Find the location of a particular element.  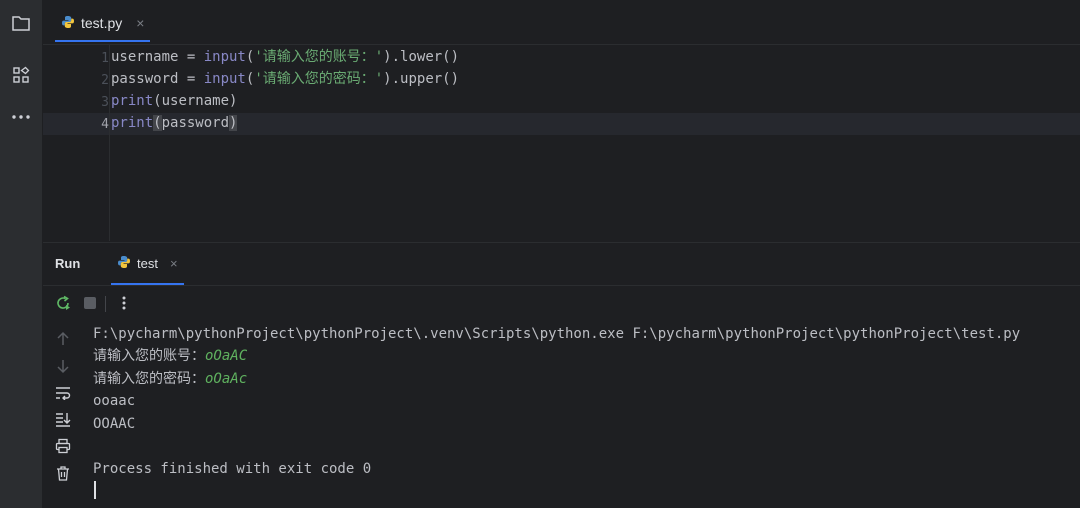

rerun-icon is located at coordinates (63, 303).